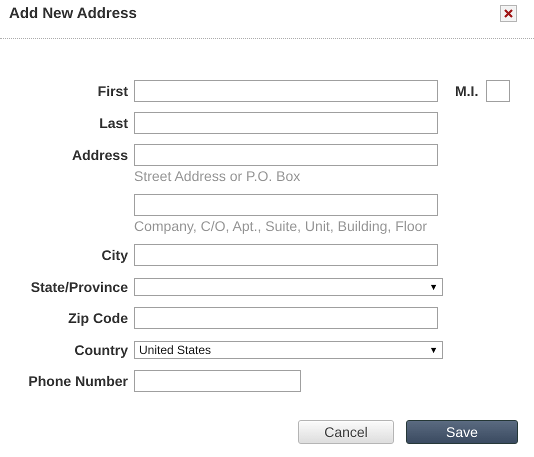 The width and height of the screenshot is (534, 457). I want to click on field-label: Country, so click(101, 350).